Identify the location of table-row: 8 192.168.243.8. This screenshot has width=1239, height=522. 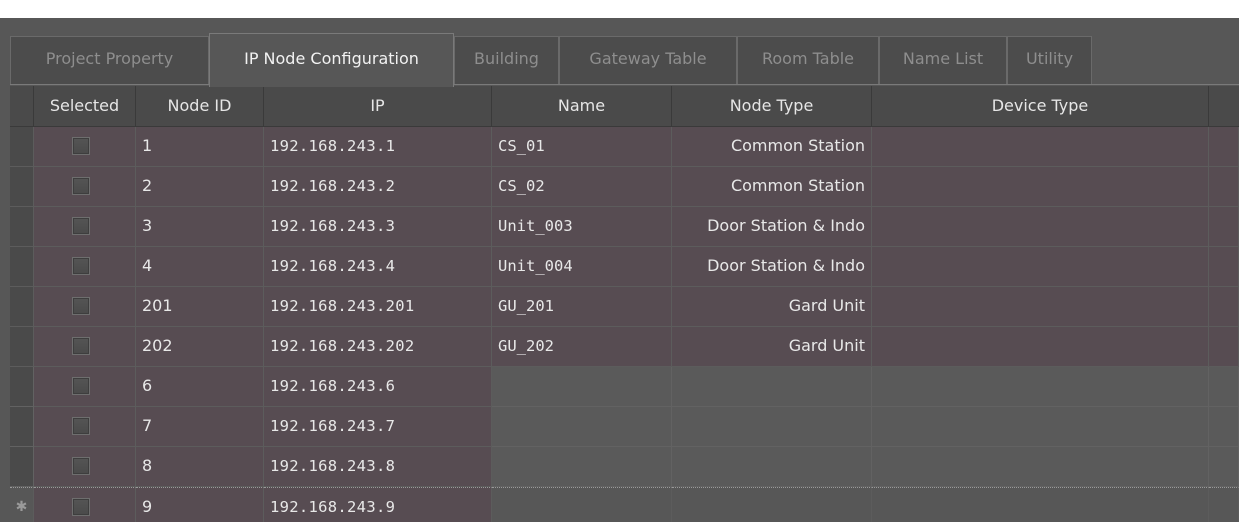
(624, 467).